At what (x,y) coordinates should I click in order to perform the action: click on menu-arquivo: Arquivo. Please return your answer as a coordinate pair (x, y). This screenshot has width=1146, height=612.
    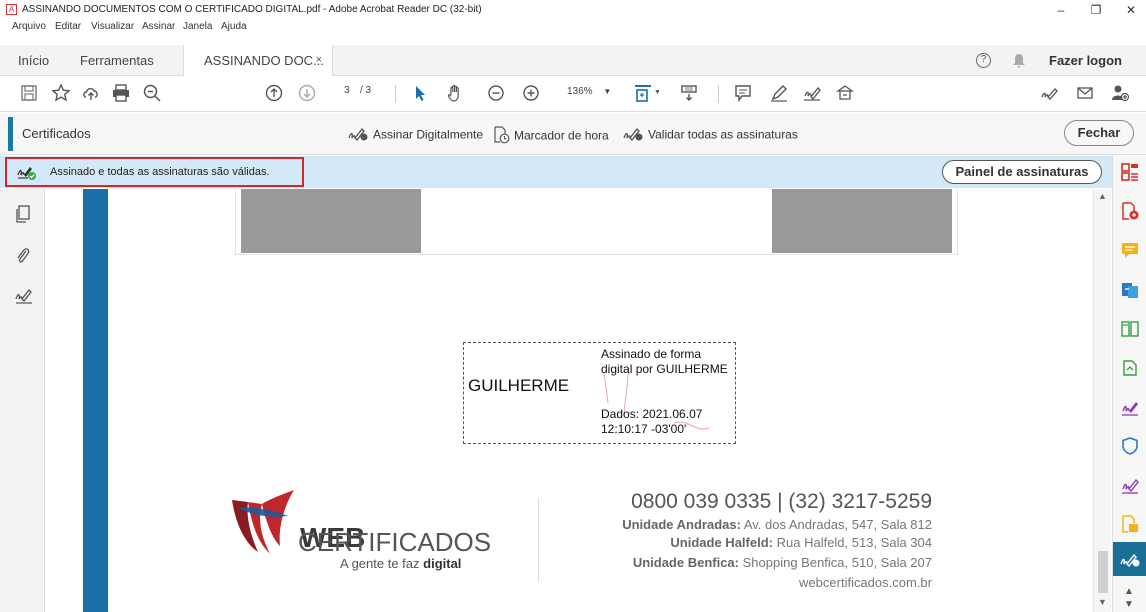
    Looking at the image, I should click on (29, 26).